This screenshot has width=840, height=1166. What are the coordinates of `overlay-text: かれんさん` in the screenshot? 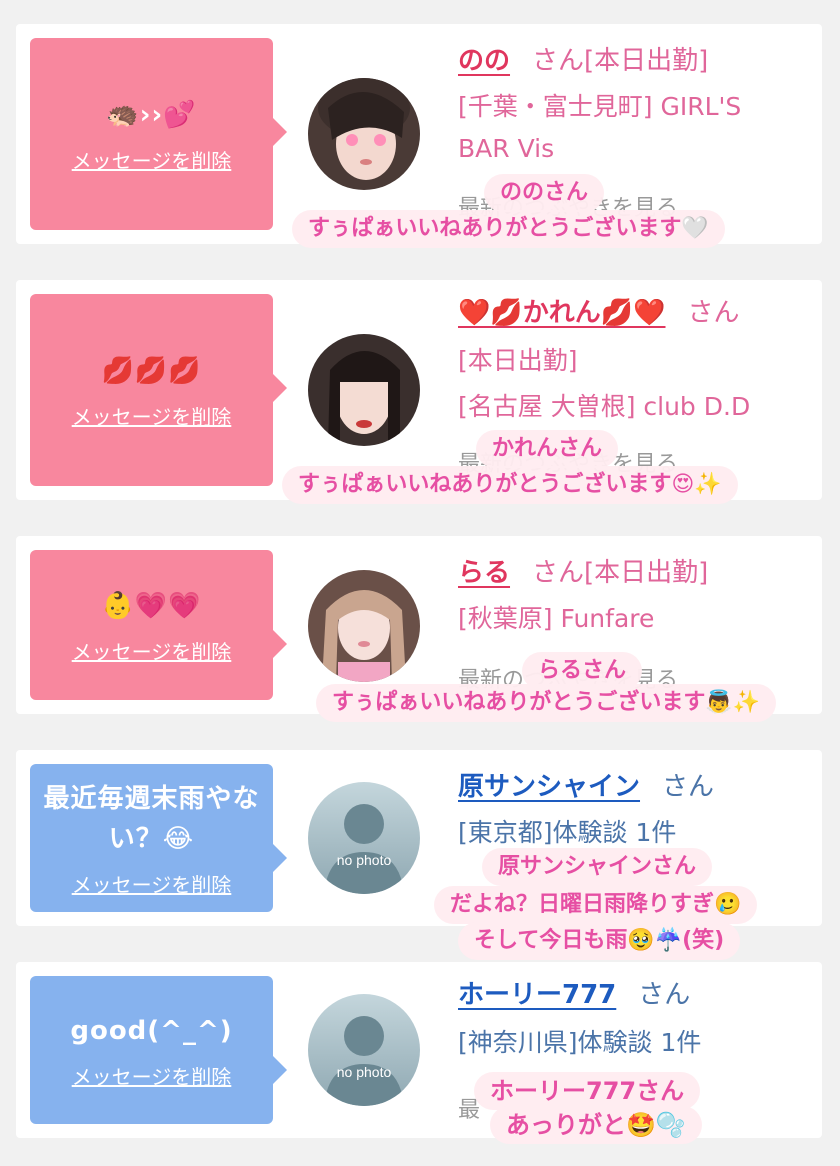 It's located at (547, 449).